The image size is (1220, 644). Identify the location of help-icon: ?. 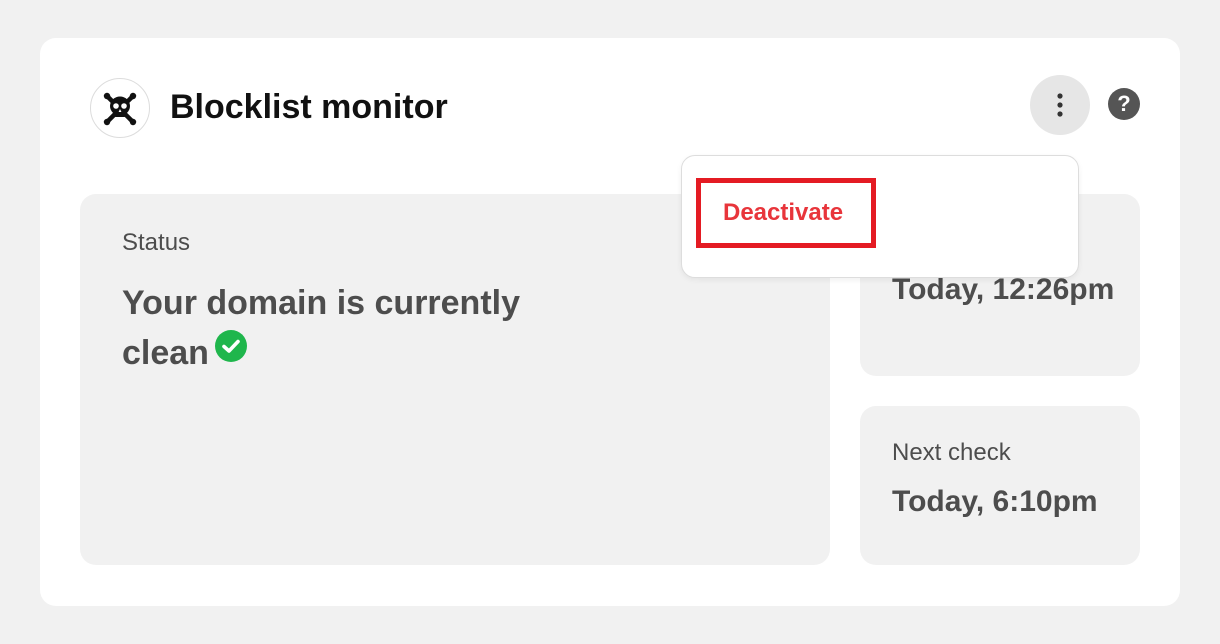
(1124, 104).